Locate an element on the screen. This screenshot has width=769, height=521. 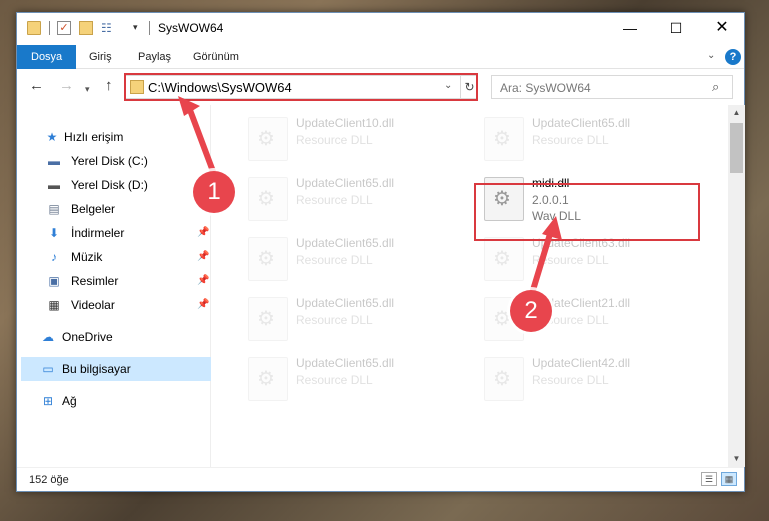
customize-toolbar-icon: ☷ is located at coordinates (108, 28).